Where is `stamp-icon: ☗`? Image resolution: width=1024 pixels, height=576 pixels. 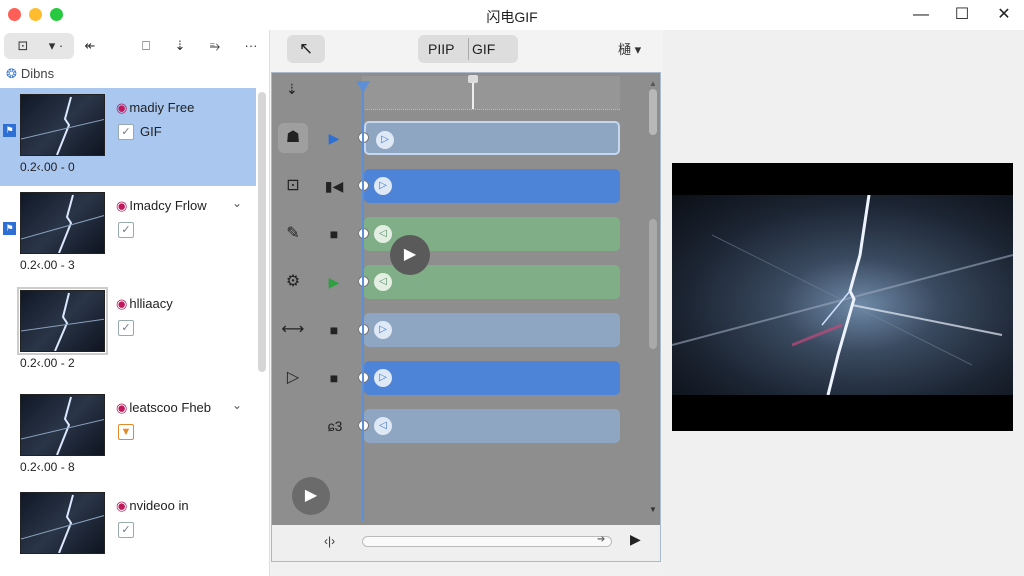 stamp-icon: ☗ is located at coordinates (293, 138).